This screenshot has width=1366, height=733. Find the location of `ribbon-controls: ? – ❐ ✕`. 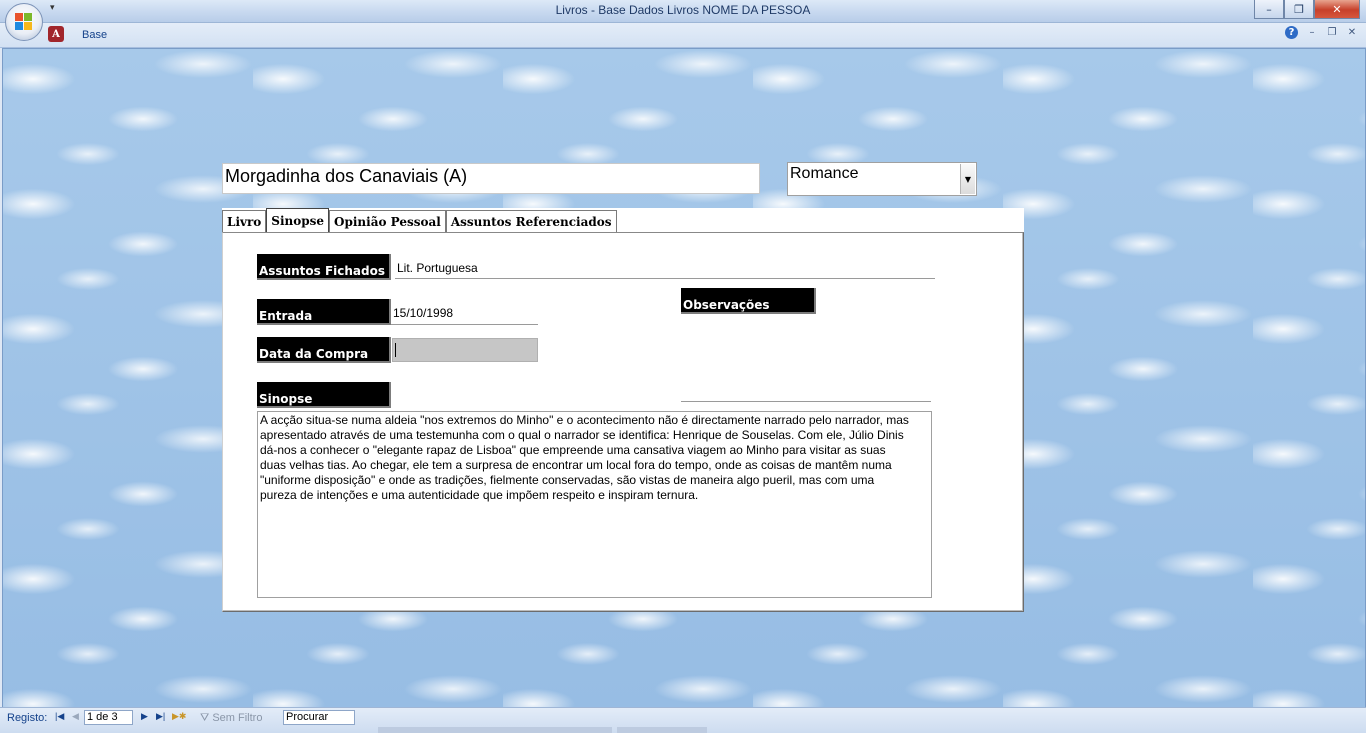

ribbon-controls: ? – ❐ ✕ is located at coordinates (1321, 32).